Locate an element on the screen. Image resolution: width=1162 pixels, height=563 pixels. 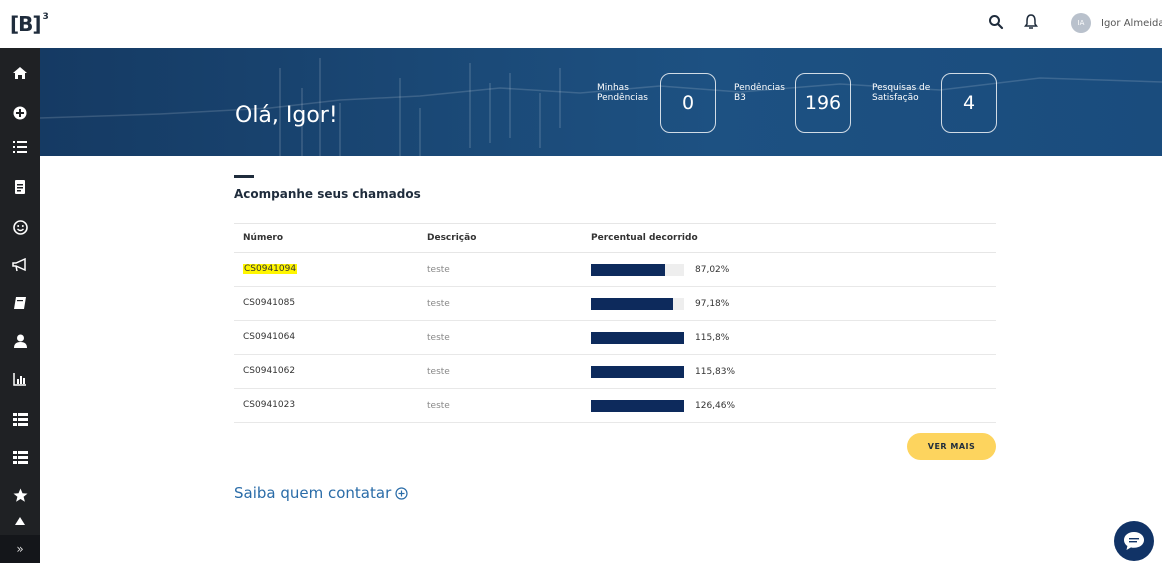
table-row: CS0941085 teste 97,18% is located at coordinates (615, 304).